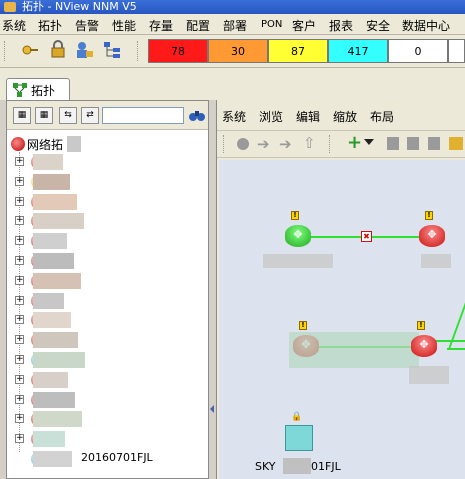 This screenshot has width=465, height=479. Describe the element at coordinates (369, 142) in the screenshot. I see `add-dropdown-icon` at that location.